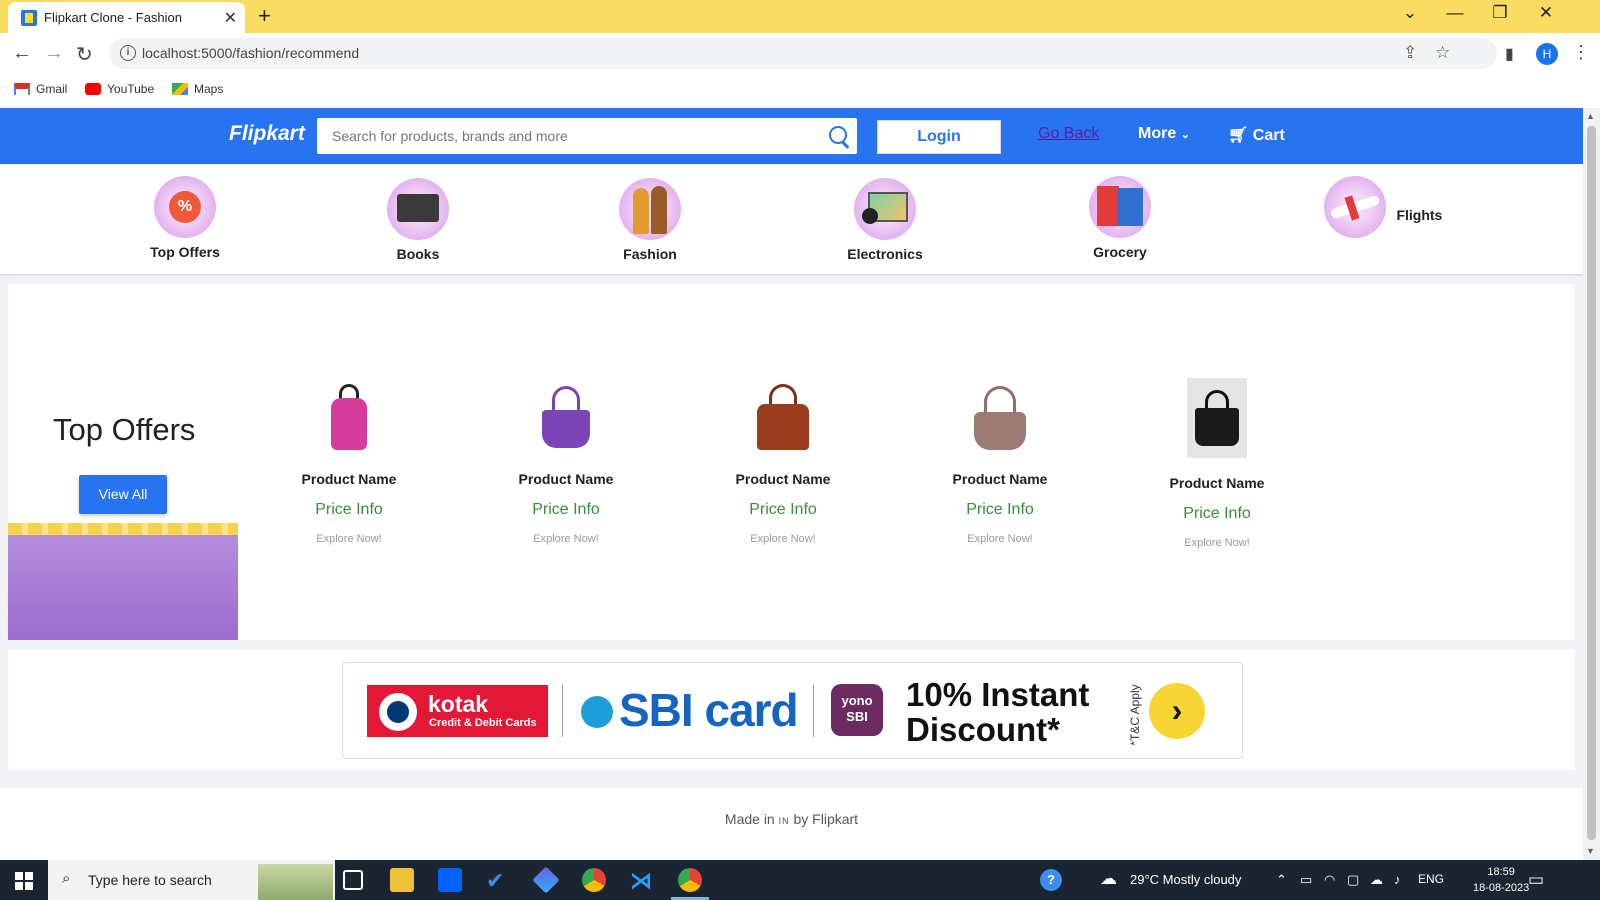  What do you see at coordinates (838, 135) in the screenshot?
I see `search-icon` at bounding box center [838, 135].